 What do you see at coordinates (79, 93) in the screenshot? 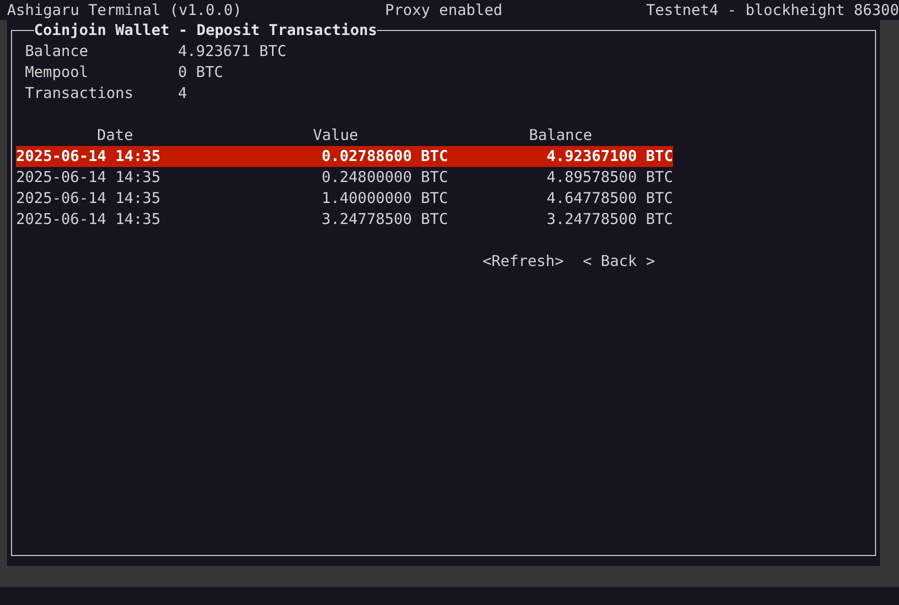
I see `summary-label: Transactions` at bounding box center [79, 93].